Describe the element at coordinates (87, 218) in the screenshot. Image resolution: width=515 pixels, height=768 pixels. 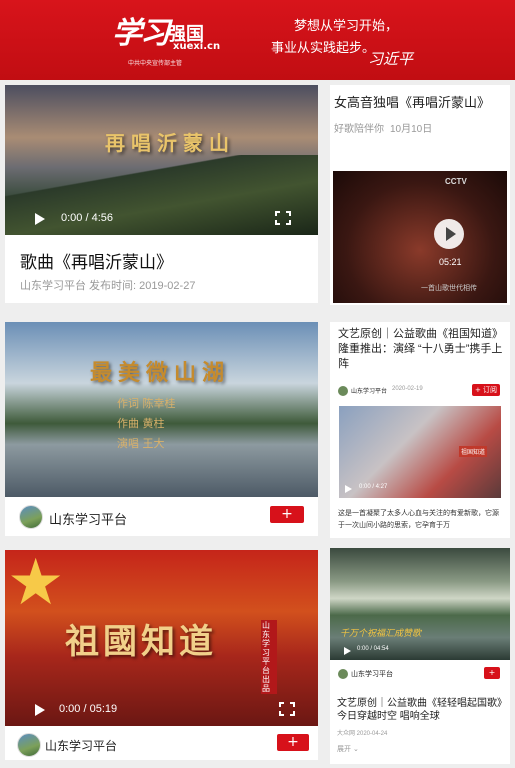
I see `video-time: 0:00 / 4:56` at that location.